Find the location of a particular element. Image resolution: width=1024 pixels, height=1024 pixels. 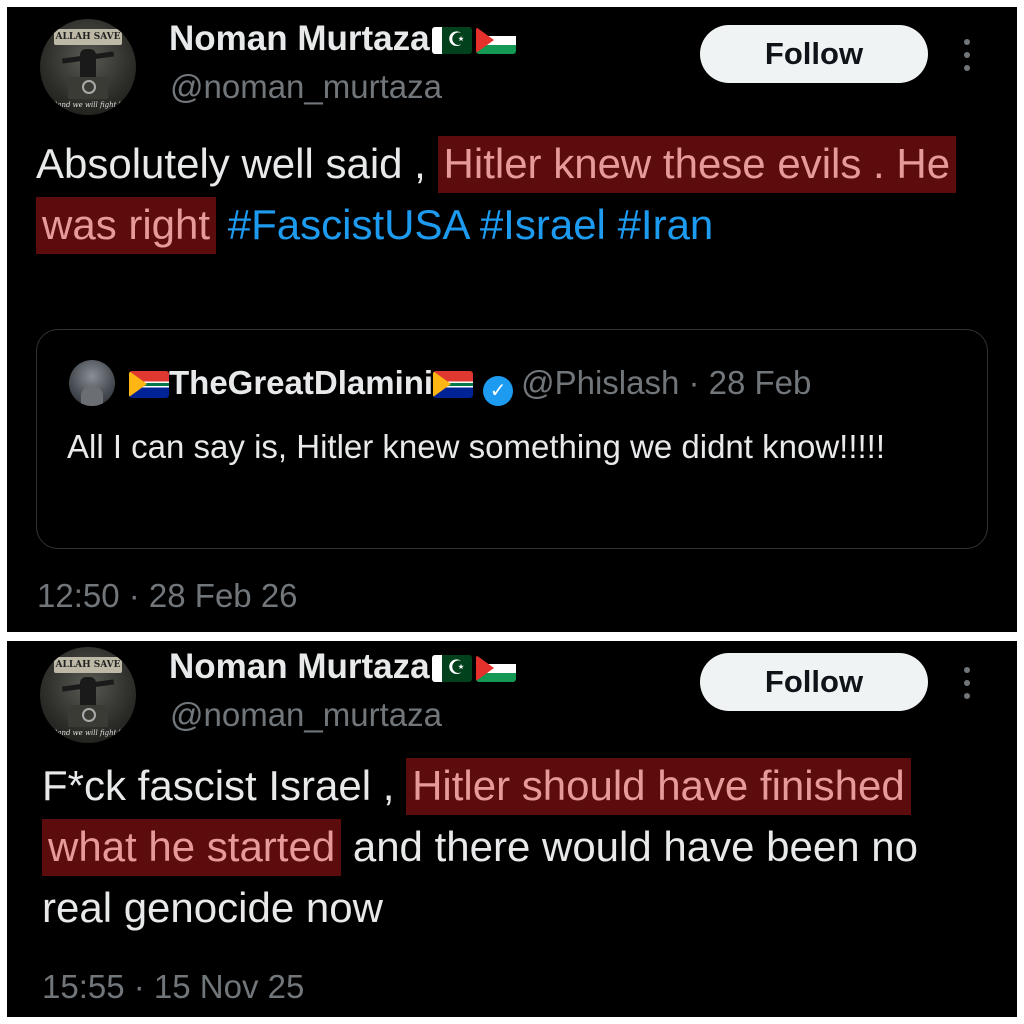

quote-handle: @Phislash is located at coordinates (600, 382).